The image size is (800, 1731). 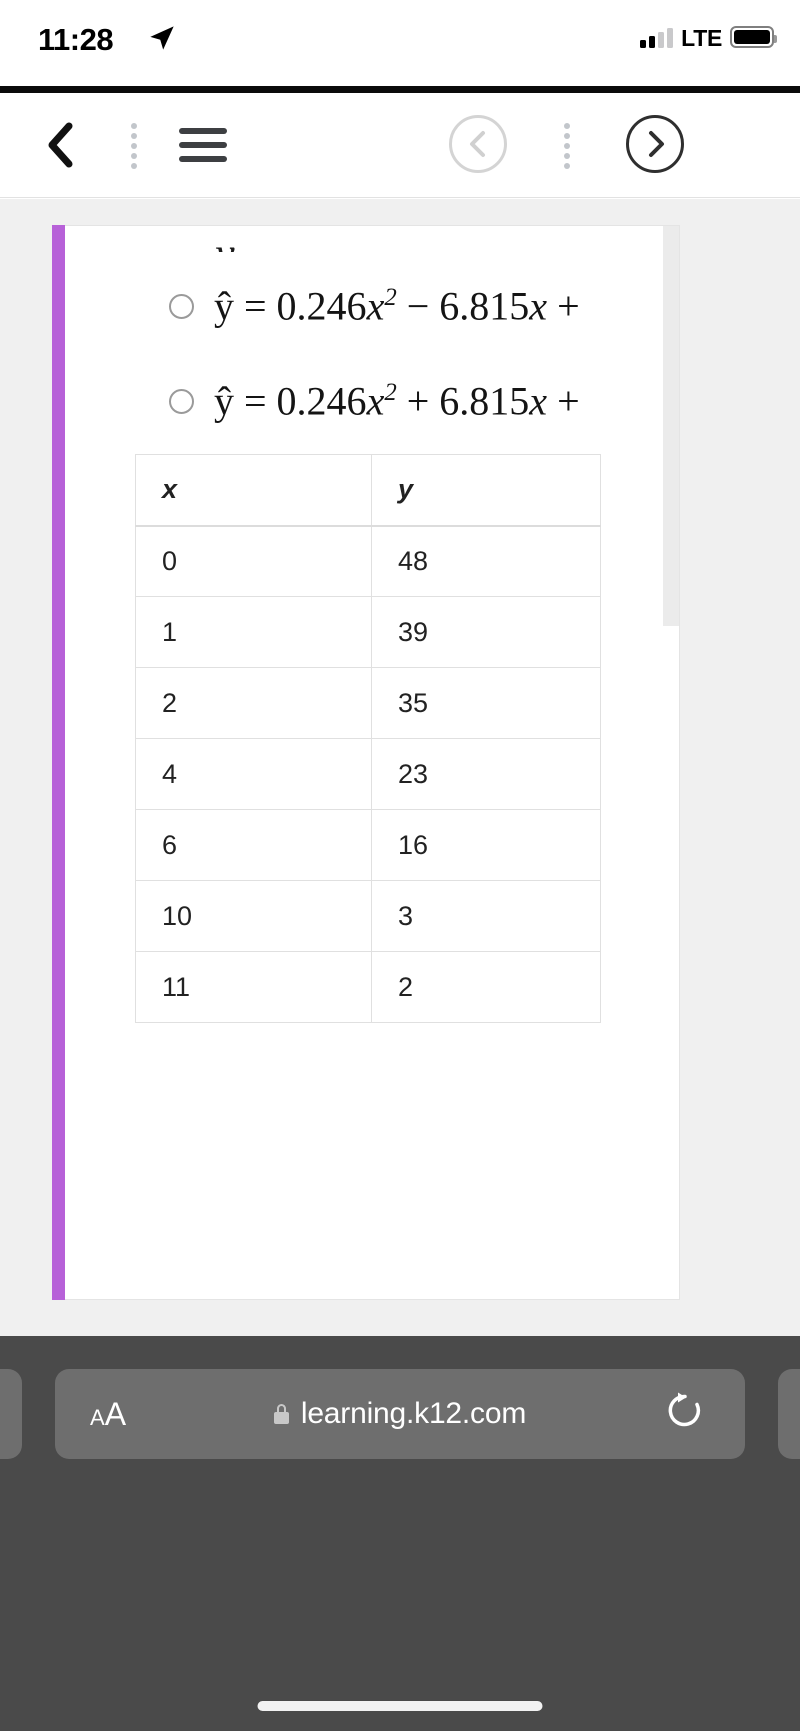 What do you see at coordinates (486, 987) in the screenshot?
I see `cell-y: 2` at bounding box center [486, 987].